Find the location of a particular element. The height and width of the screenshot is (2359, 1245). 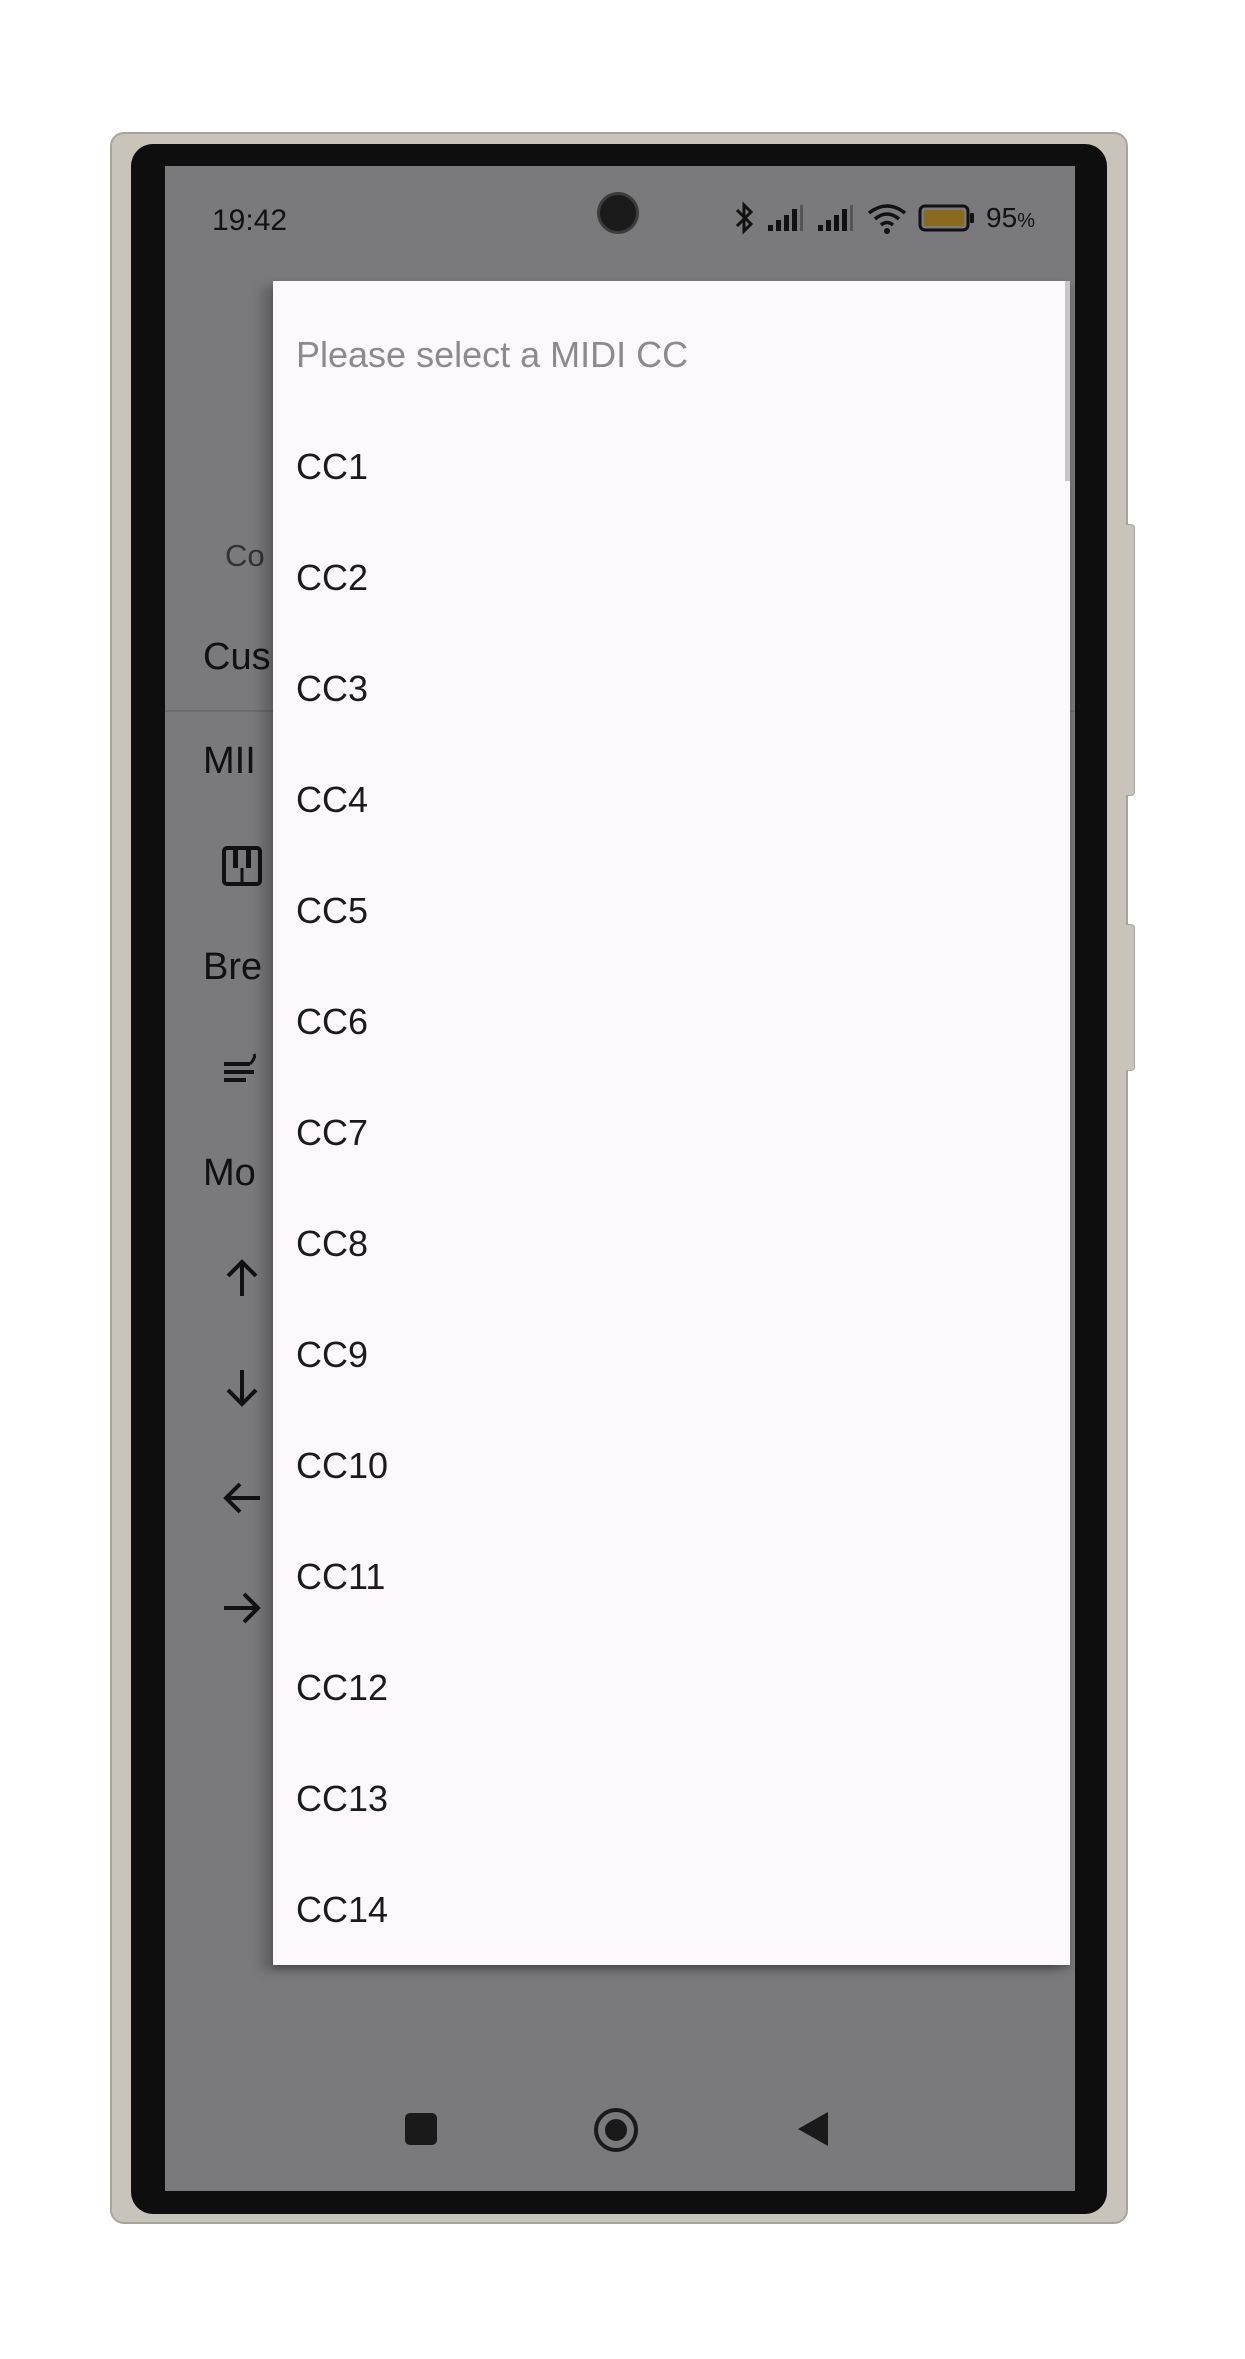

power-button is located at coordinates (1130, 997).